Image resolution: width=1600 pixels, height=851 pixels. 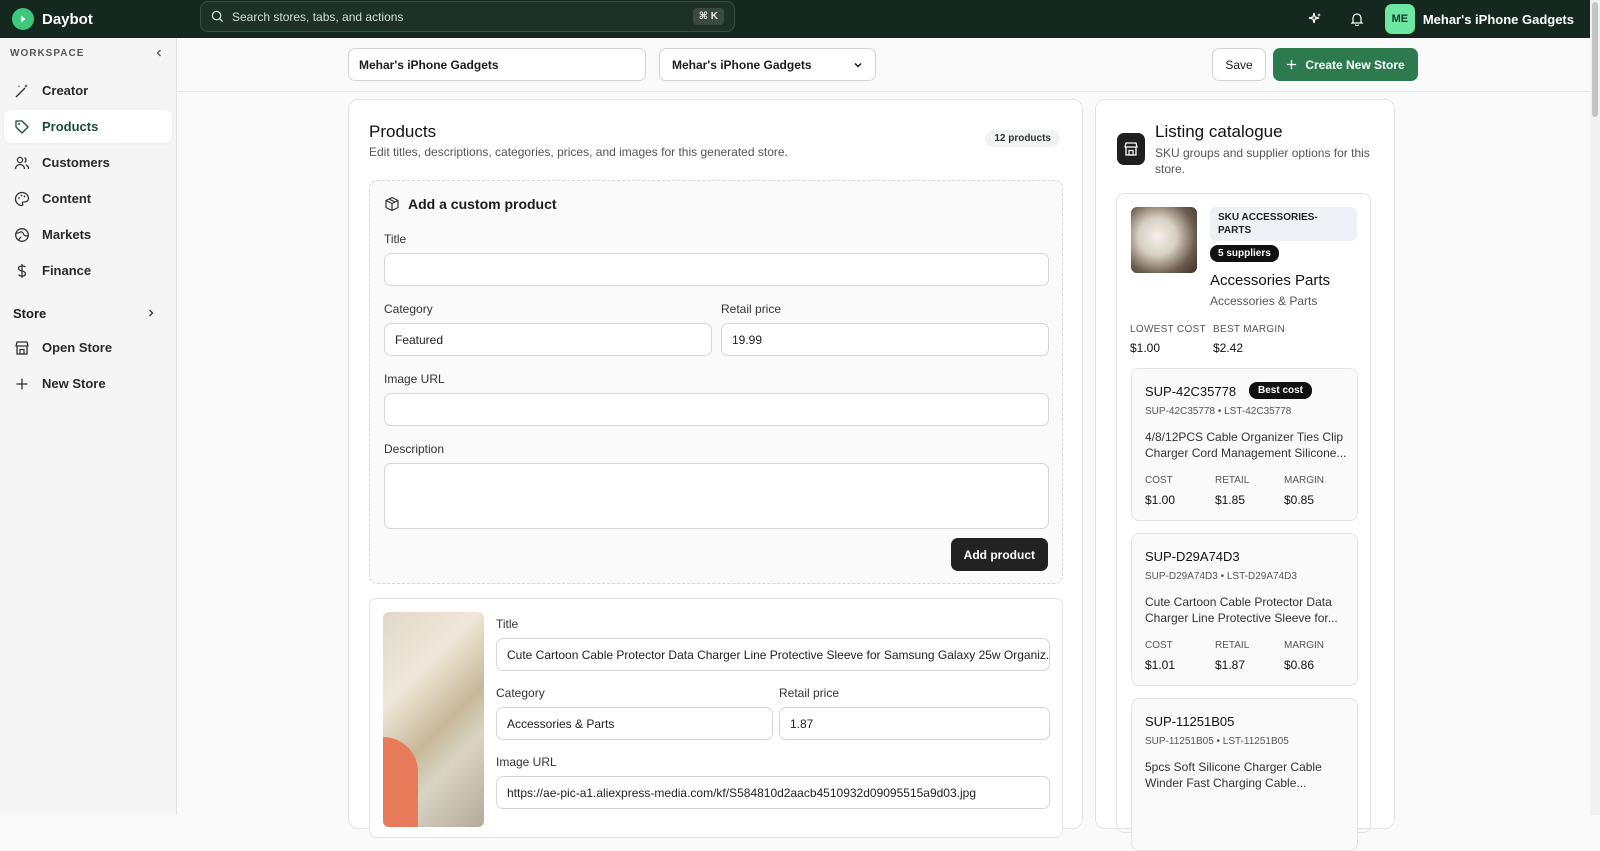 What do you see at coordinates (1238, 602) in the screenshot?
I see `supplier-description-line: Cute Cartoon Cable Protector Data` at bounding box center [1238, 602].